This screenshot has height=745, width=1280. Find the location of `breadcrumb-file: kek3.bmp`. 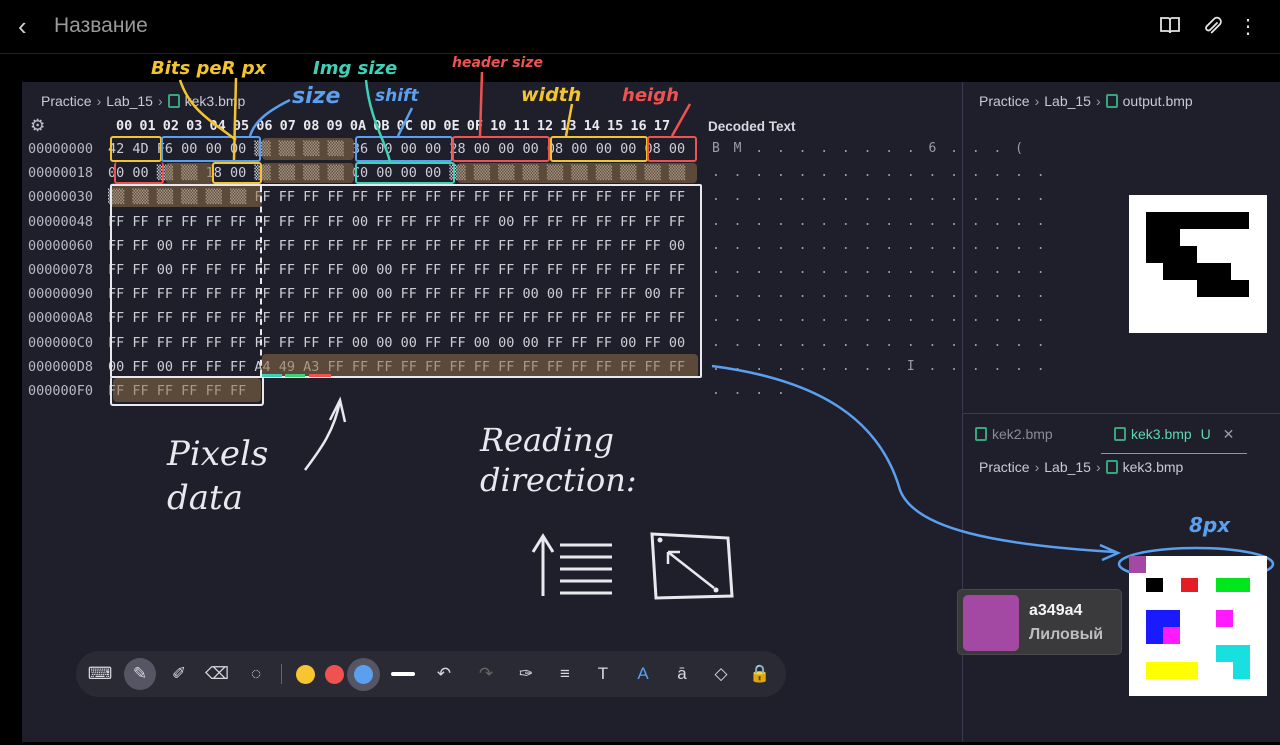

breadcrumb-file: kek3.bmp is located at coordinates (1153, 467).